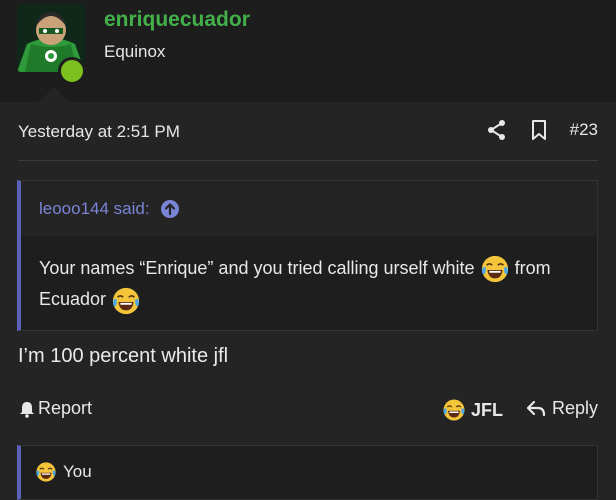 This screenshot has width=616, height=500. I want to click on quote-header: leooo144 said:, so click(309, 208).